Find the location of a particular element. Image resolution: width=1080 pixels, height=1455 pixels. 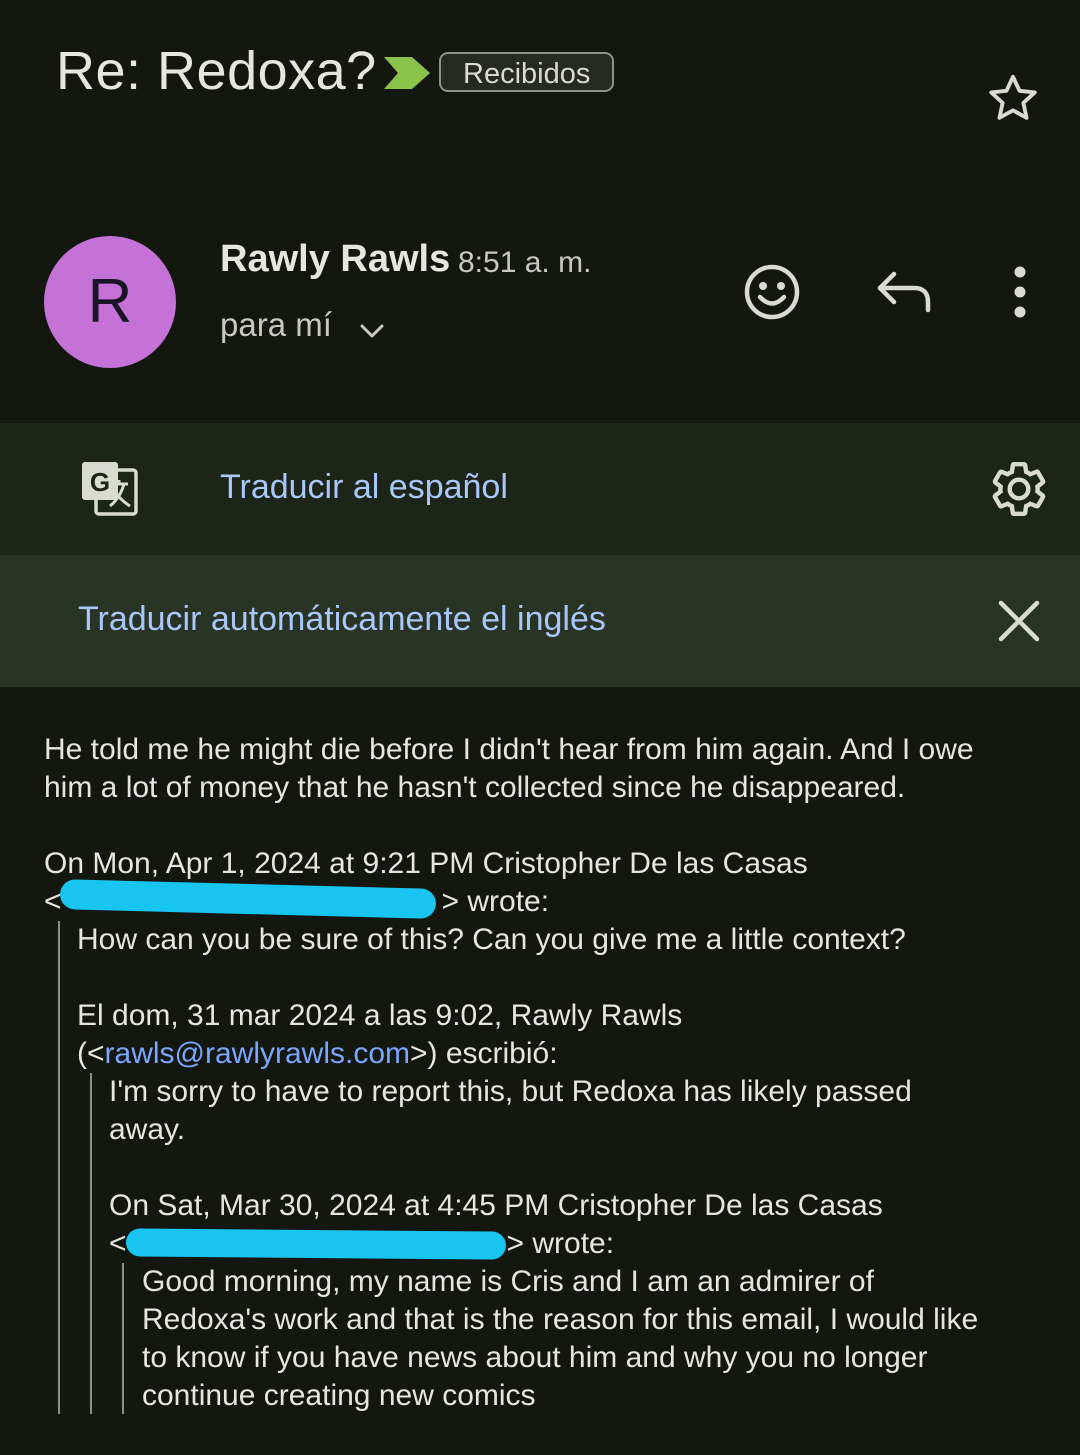

emoji-reaction-icon is located at coordinates (772, 292).